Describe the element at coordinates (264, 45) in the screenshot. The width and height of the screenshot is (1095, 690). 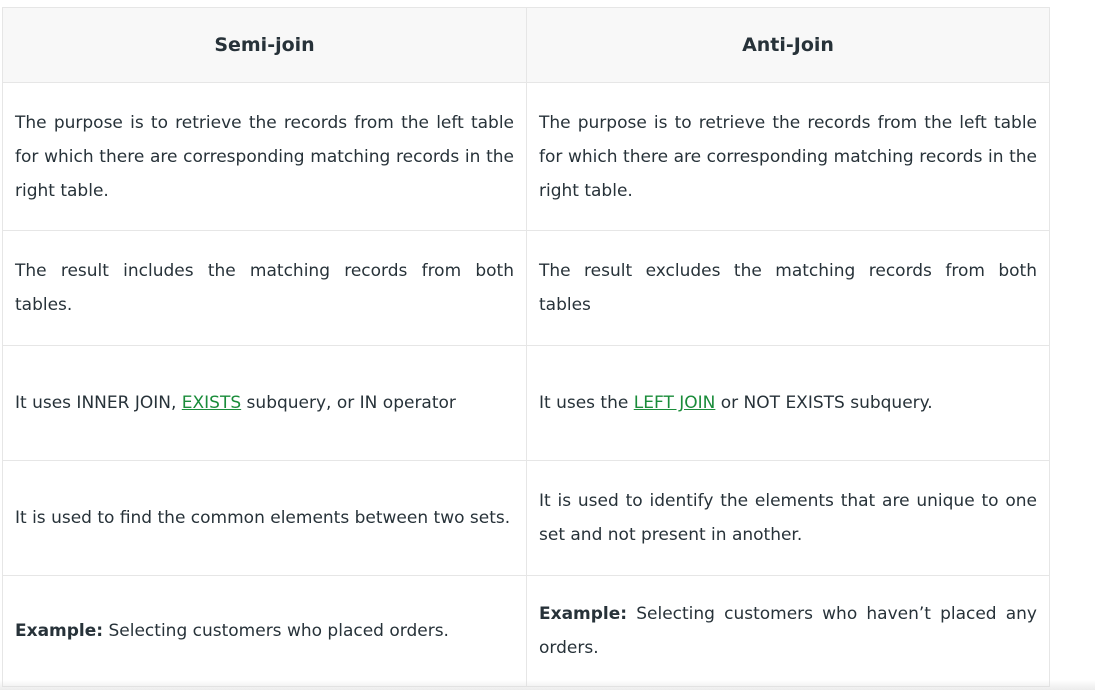
I see `column-header-semi-join: Semi-join` at that location.